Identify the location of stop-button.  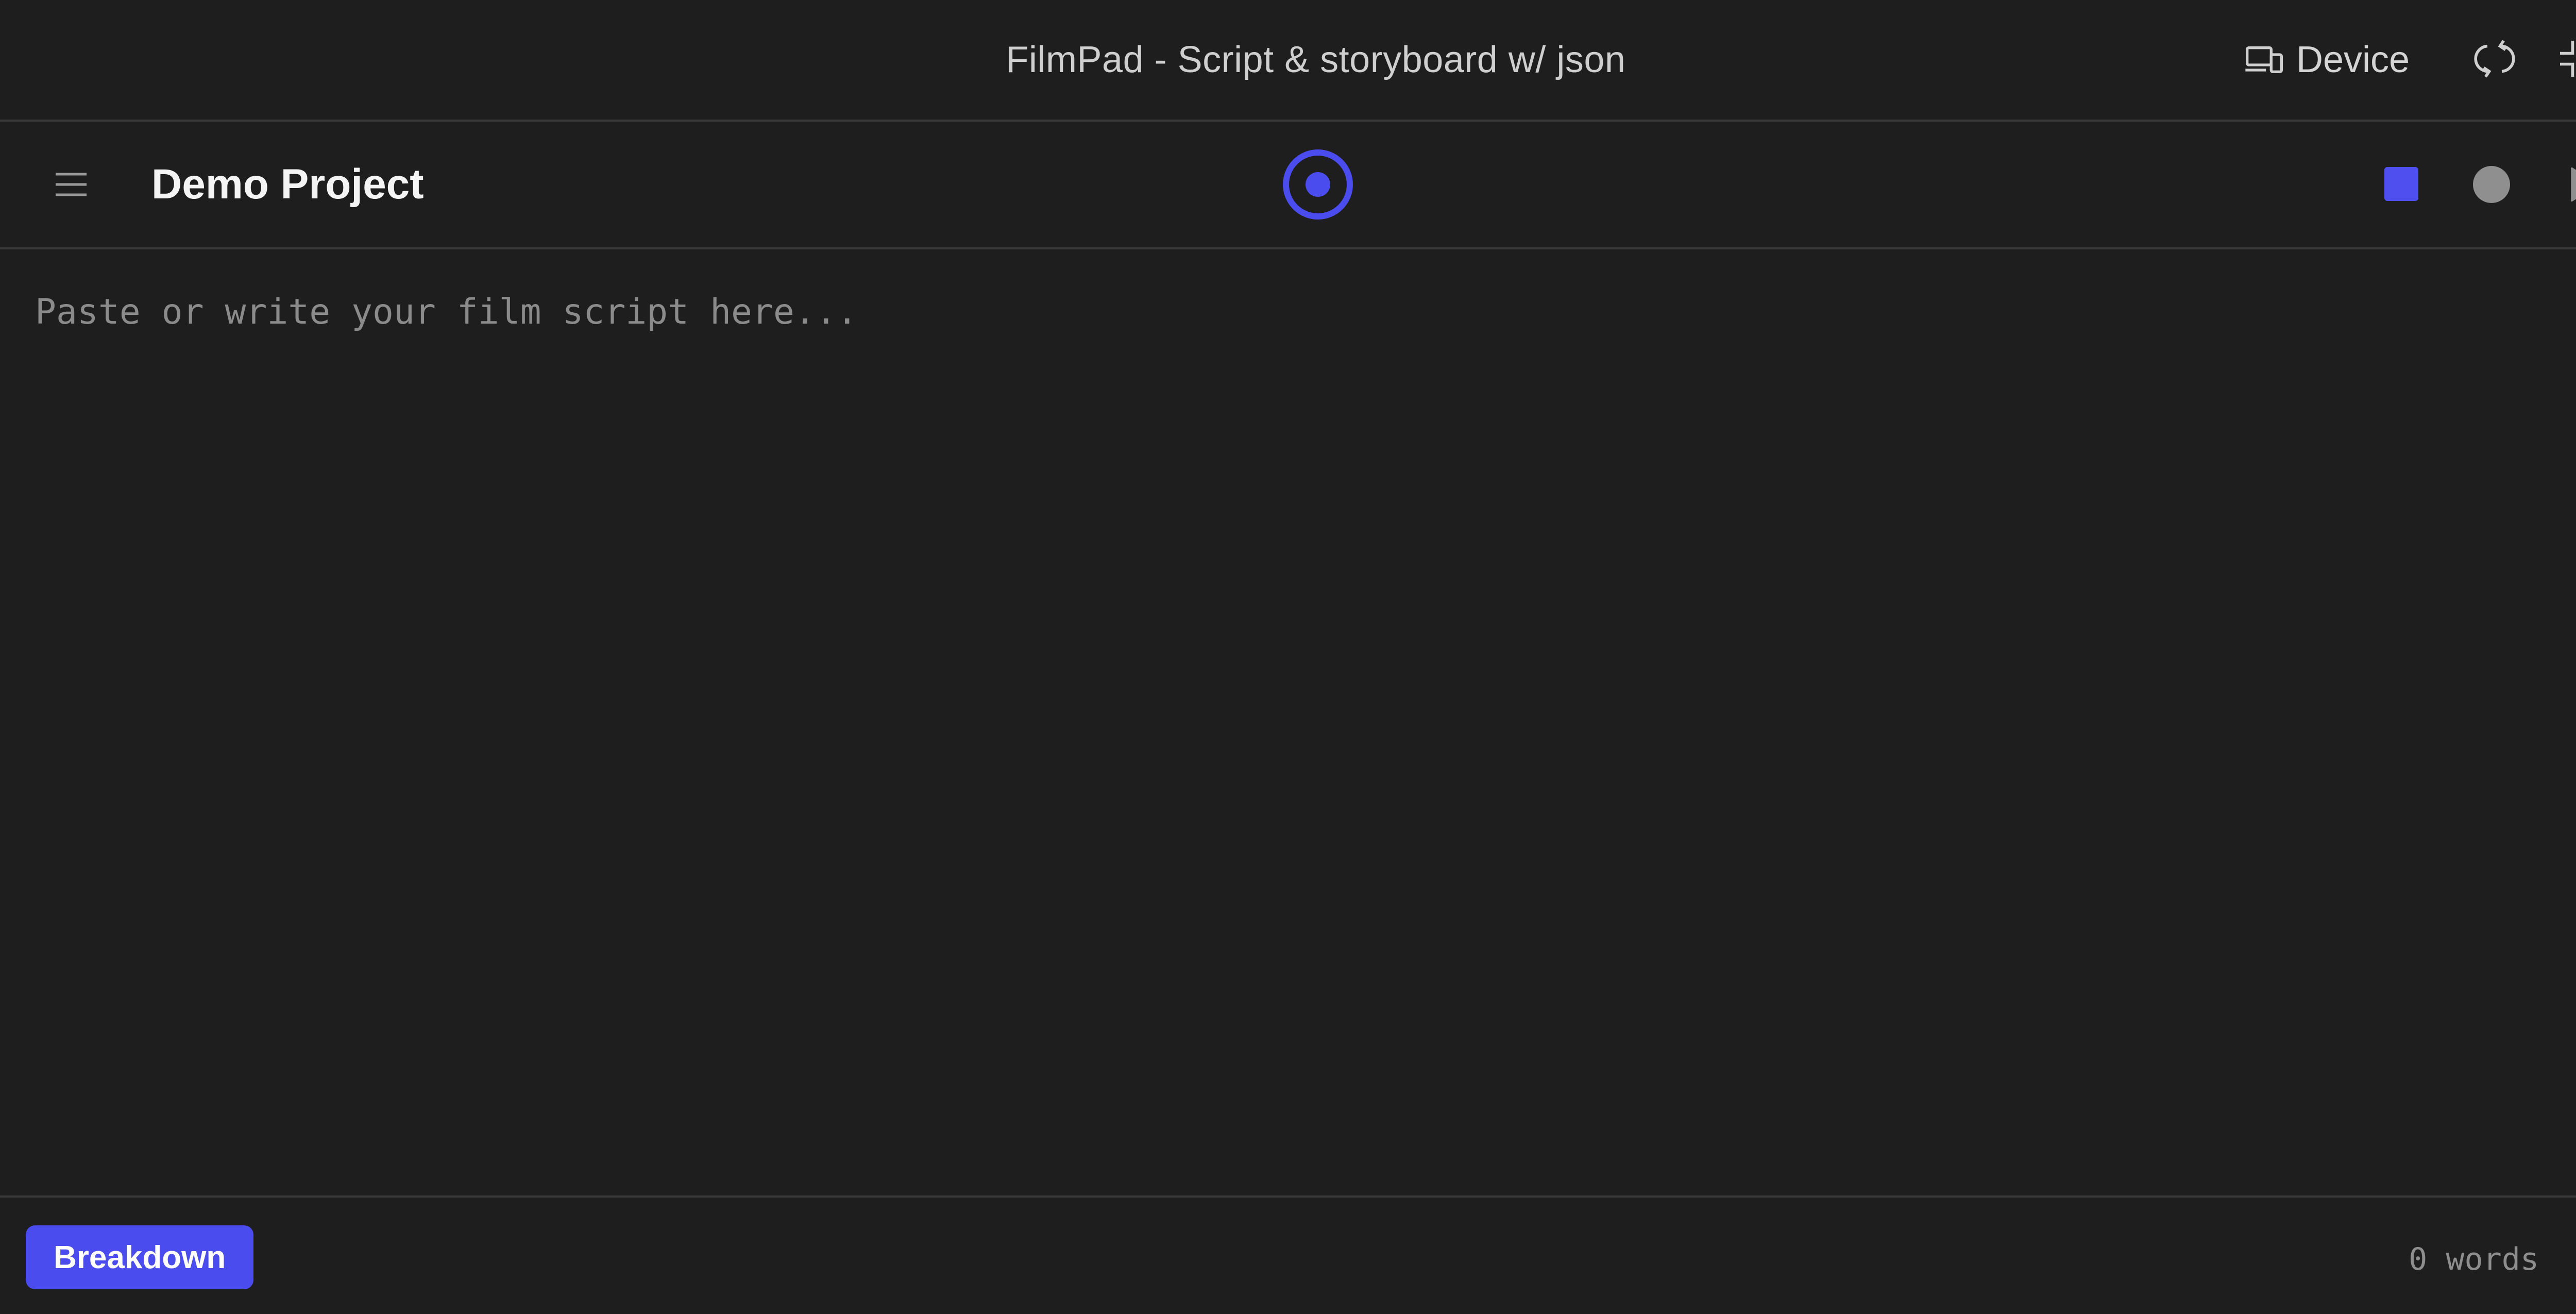
(2401, 184).